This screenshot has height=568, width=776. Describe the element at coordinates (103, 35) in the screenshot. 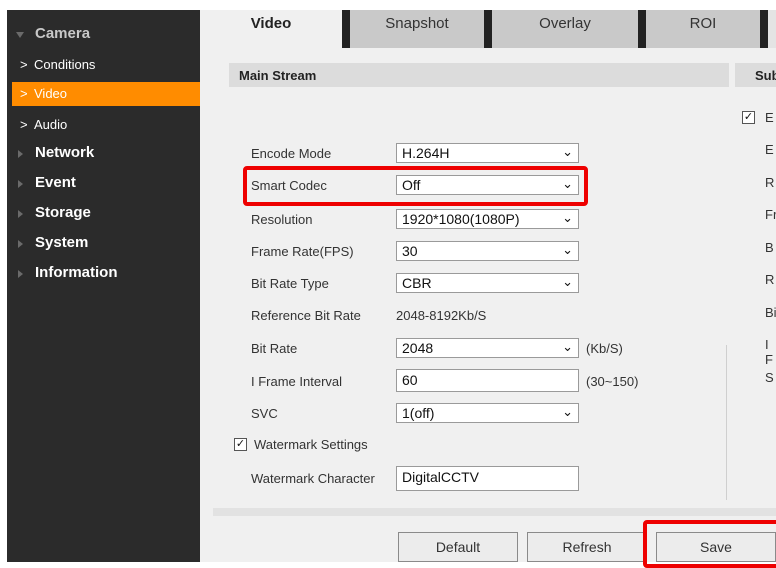

I see `sidebar-item-camera: Camera` at that location.